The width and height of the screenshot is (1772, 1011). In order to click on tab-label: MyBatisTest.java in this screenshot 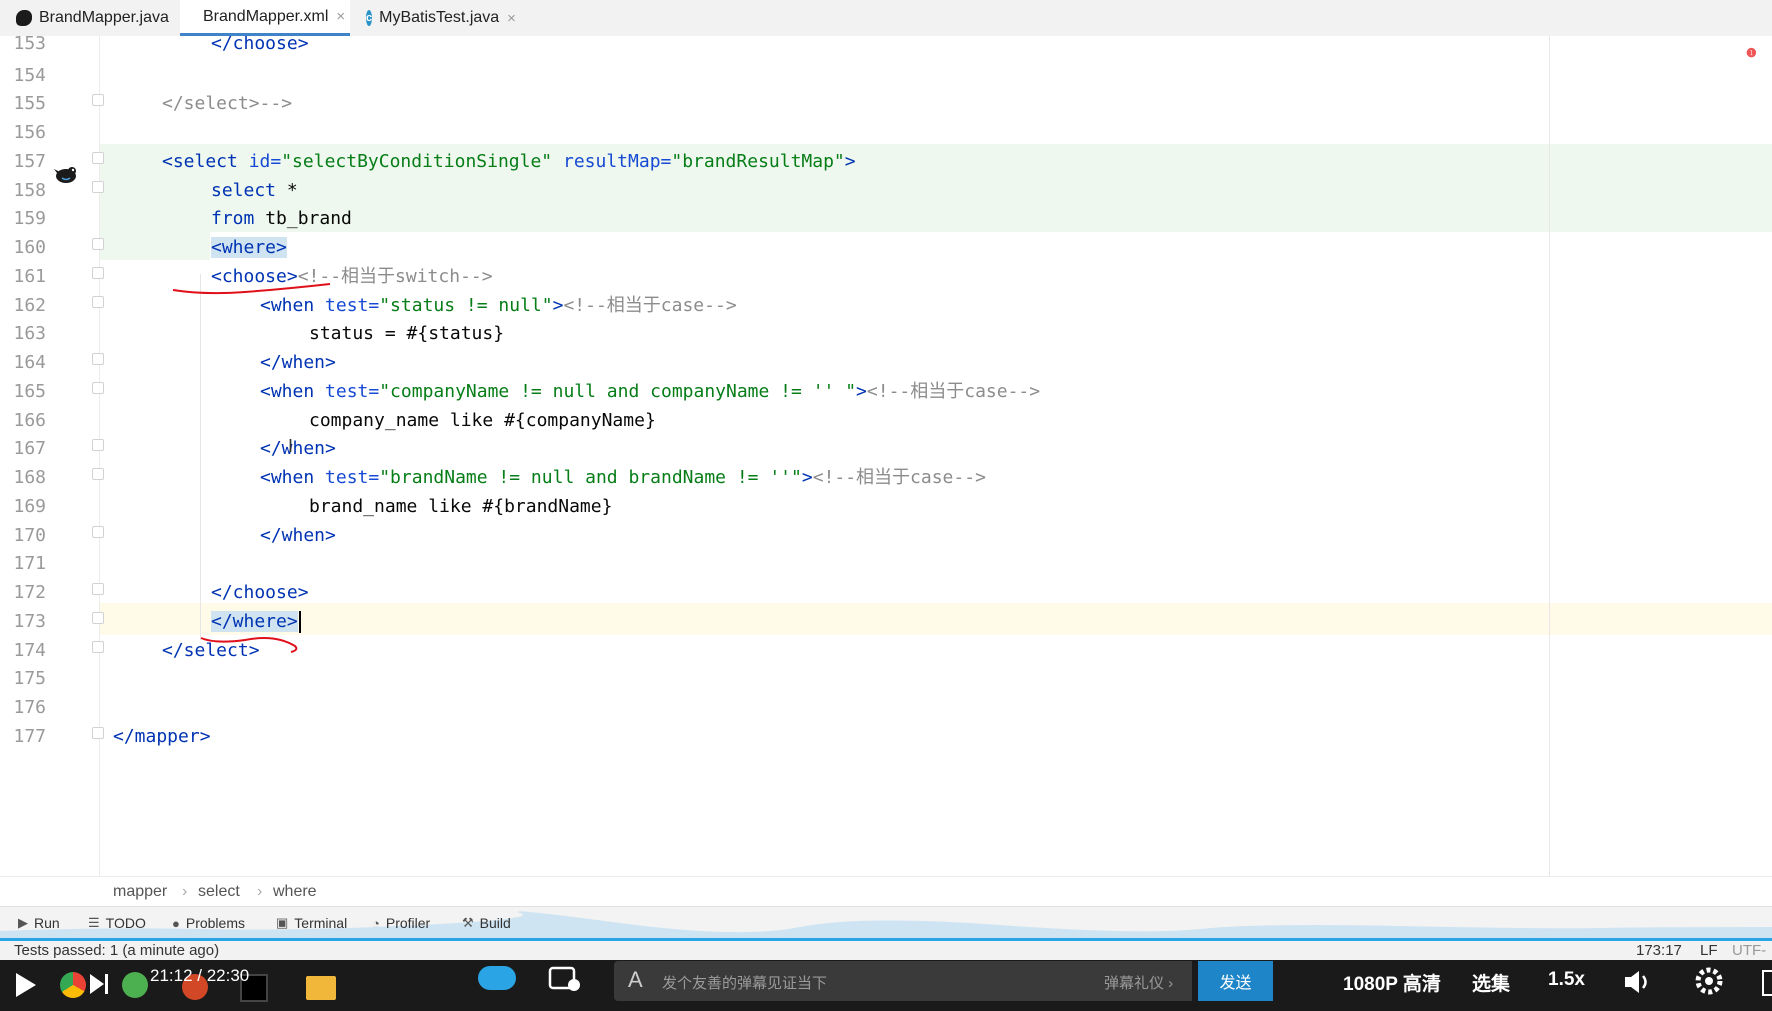, I will do `click(439, 17)`.